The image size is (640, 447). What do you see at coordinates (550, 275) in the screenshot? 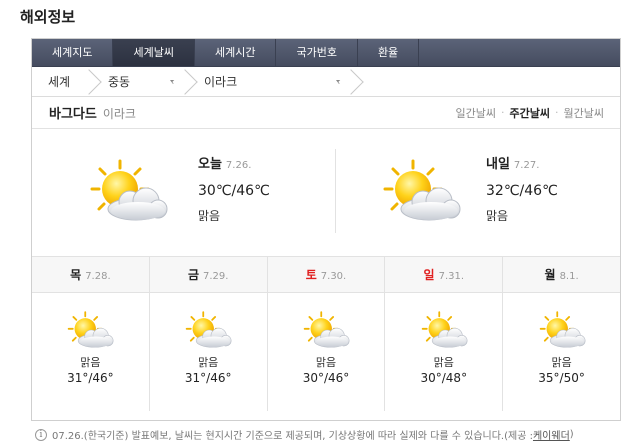
I see `weekday-label: 월` at bounding box center [550, 275].